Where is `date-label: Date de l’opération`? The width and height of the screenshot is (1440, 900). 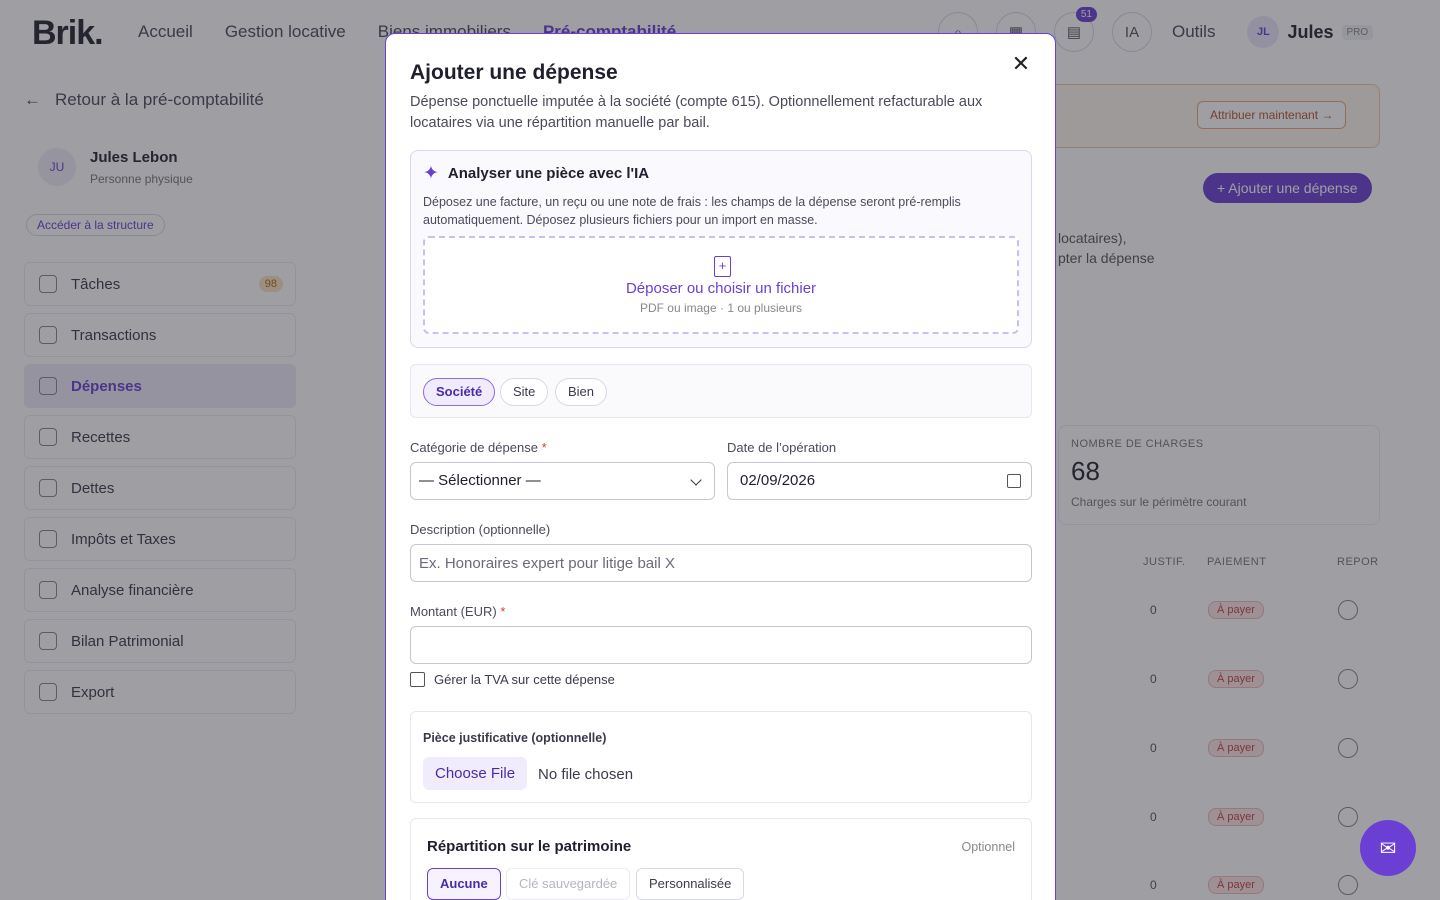
date-label: Date de l’opération is located at coordinates (782, 447).